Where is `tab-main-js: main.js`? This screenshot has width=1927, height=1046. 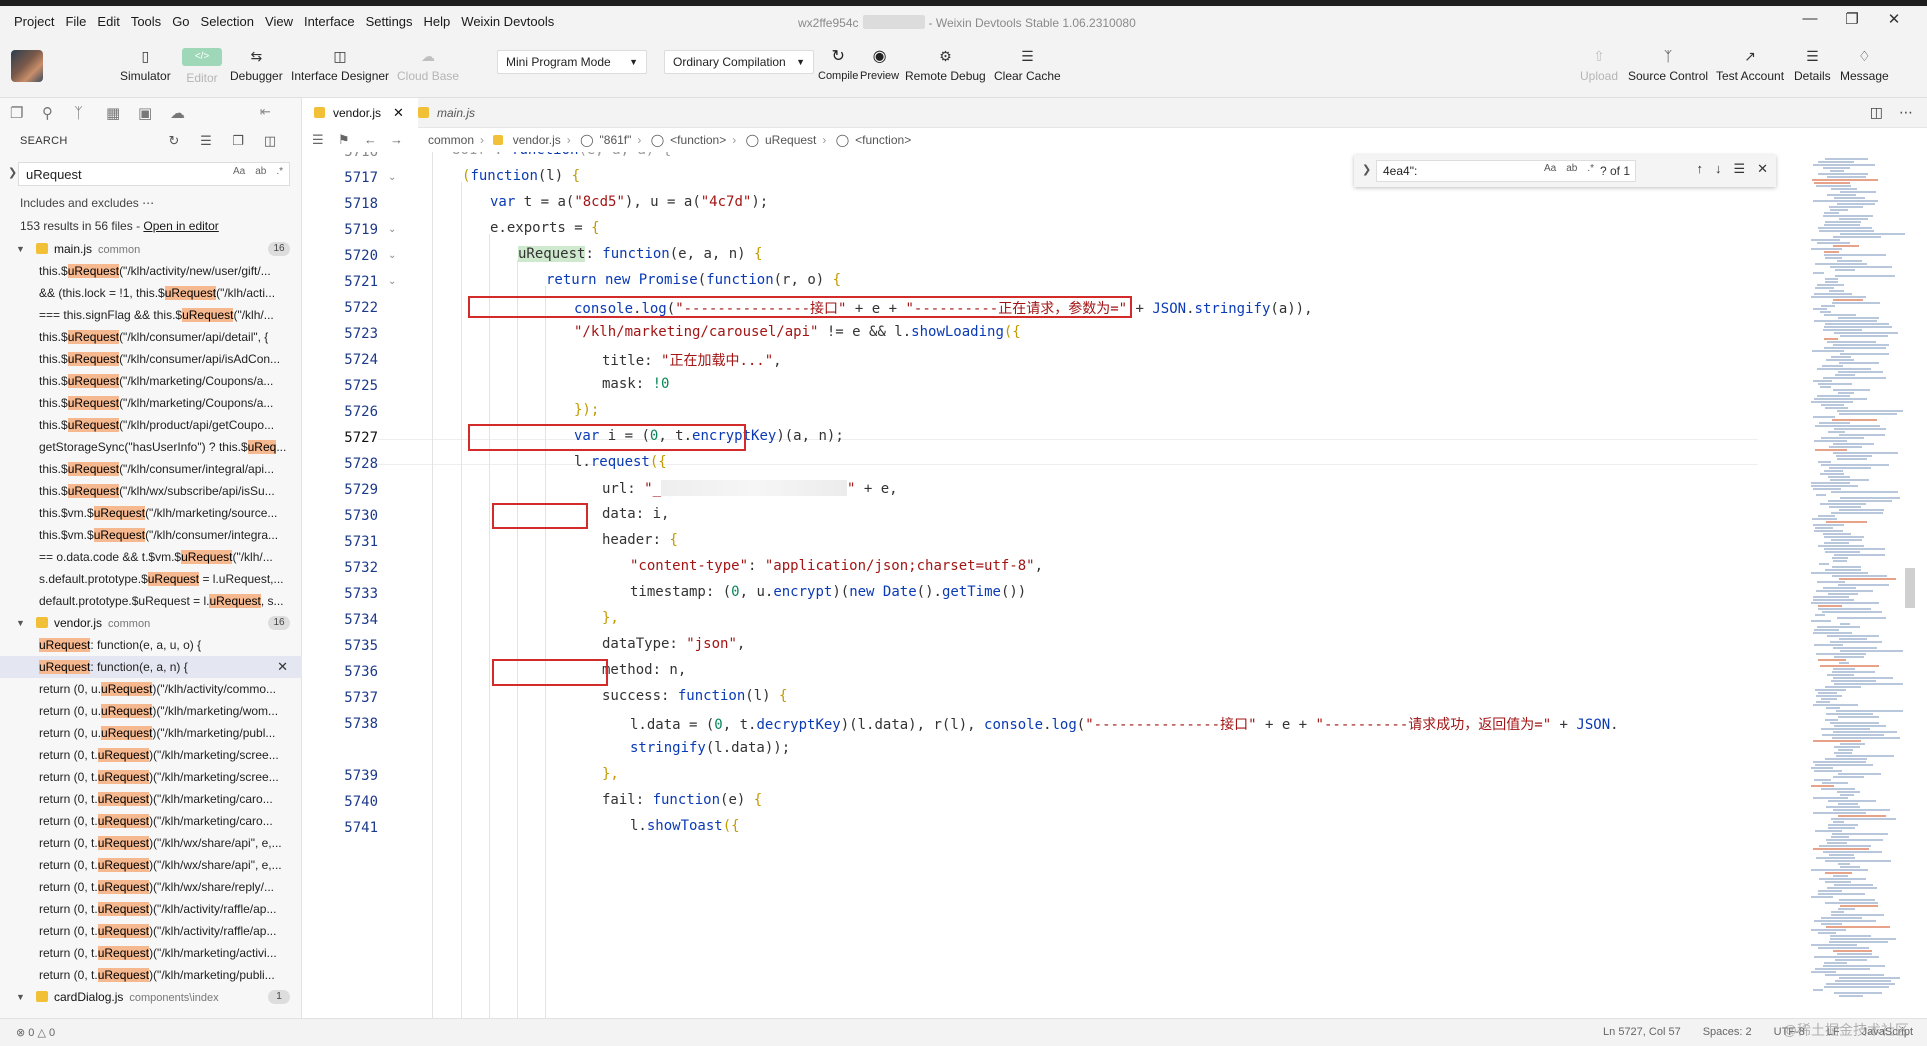 tab-main-js: main.js is located at coordinates (447, 113).